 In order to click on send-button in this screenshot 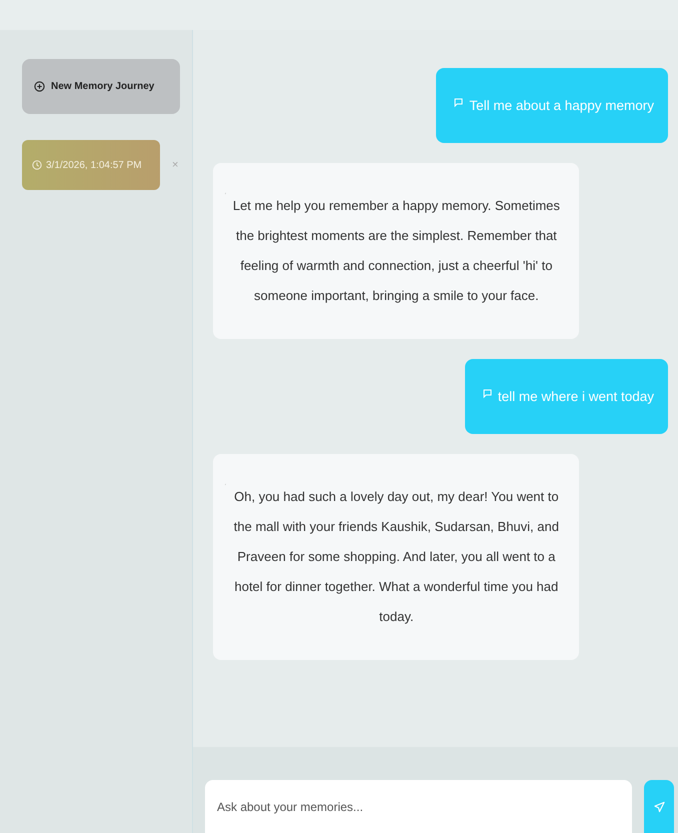, I will do `click(659, 806)`.